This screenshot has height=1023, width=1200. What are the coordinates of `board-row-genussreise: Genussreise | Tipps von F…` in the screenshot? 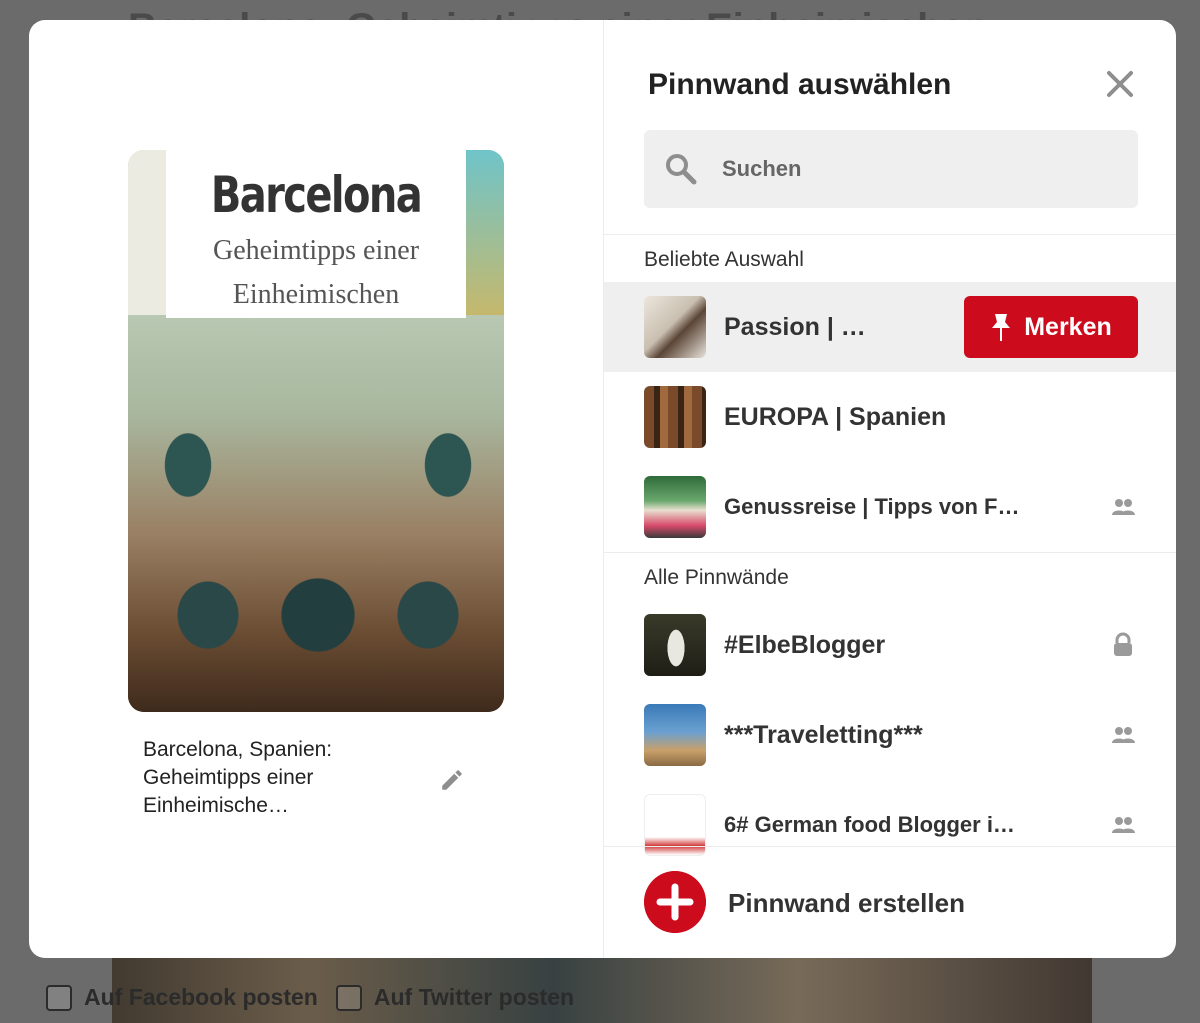 It's located at (890, 507).